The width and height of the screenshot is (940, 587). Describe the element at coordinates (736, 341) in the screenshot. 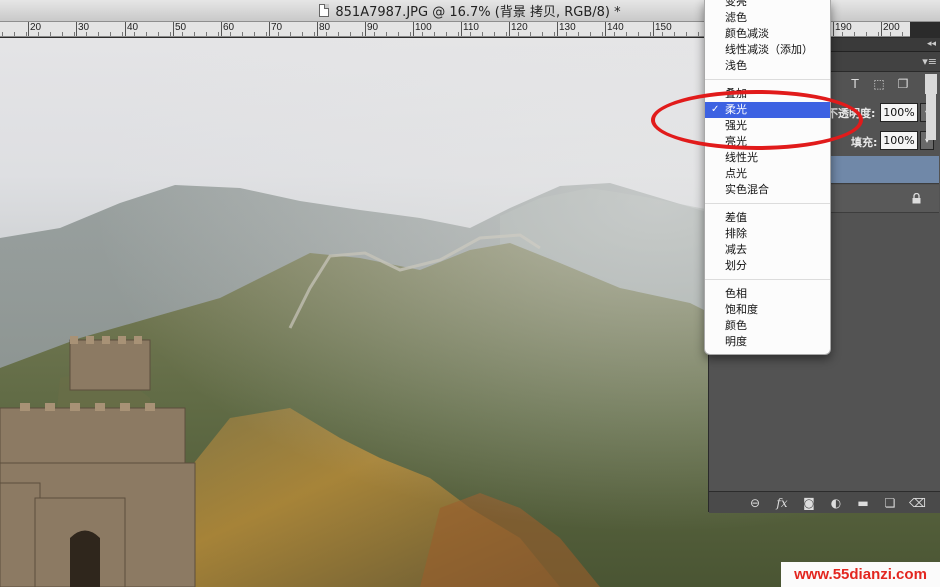

I see `blend-mode-label: 明度` at that location.